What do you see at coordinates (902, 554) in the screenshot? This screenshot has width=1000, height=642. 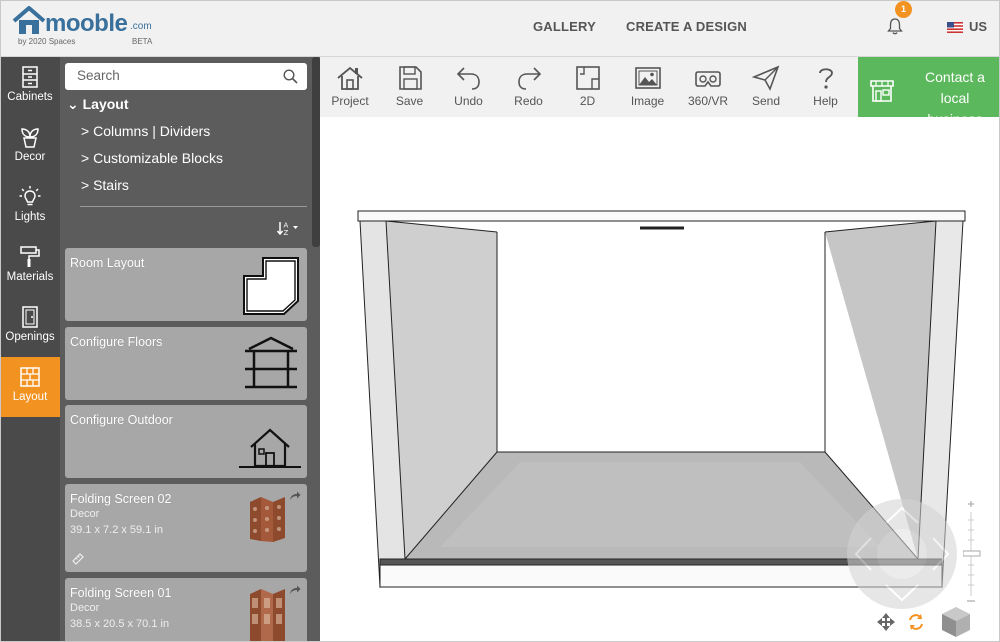 I see `navigation-compass` at bounding box center [902, 554].